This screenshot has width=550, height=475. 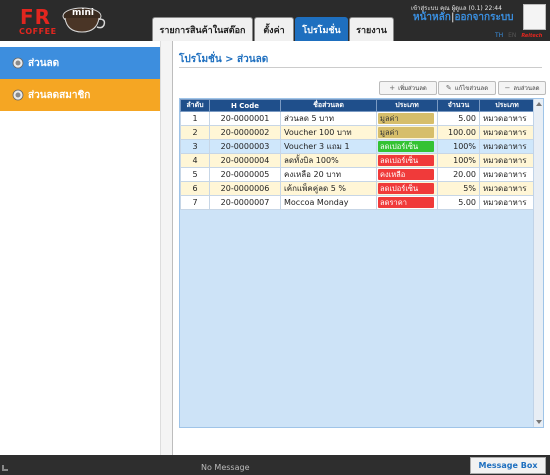 What do you see at coordinates (18, 95) in the screenshot?
I see `member-discount-icon` at bounding box center [18, 95].